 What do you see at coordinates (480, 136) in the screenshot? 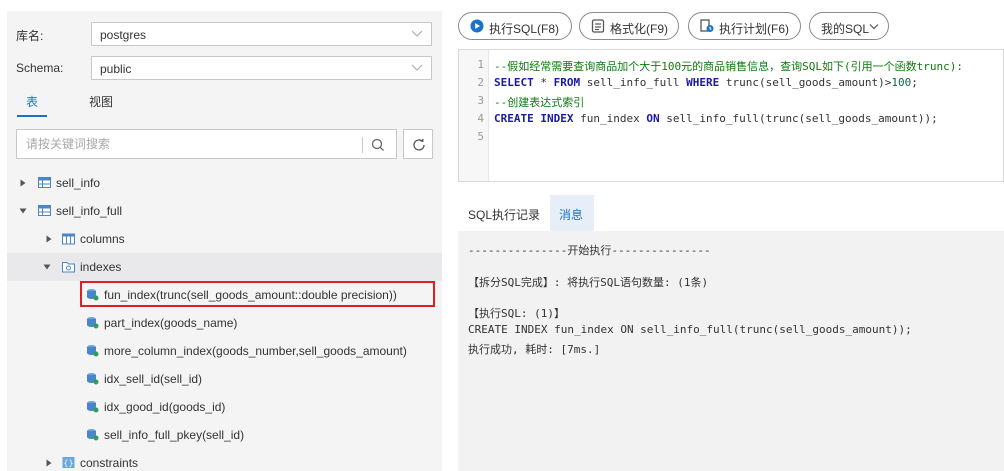
I see `line-number: 5` at bounding box center [480, 136].